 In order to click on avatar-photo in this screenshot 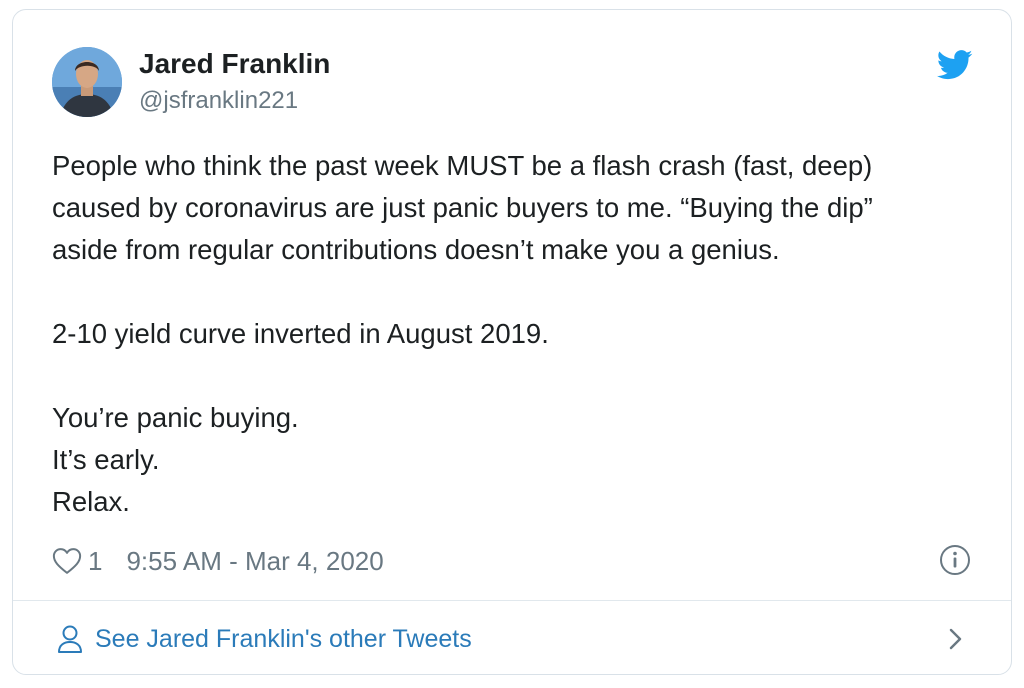, I will do `click(87, 82)`.